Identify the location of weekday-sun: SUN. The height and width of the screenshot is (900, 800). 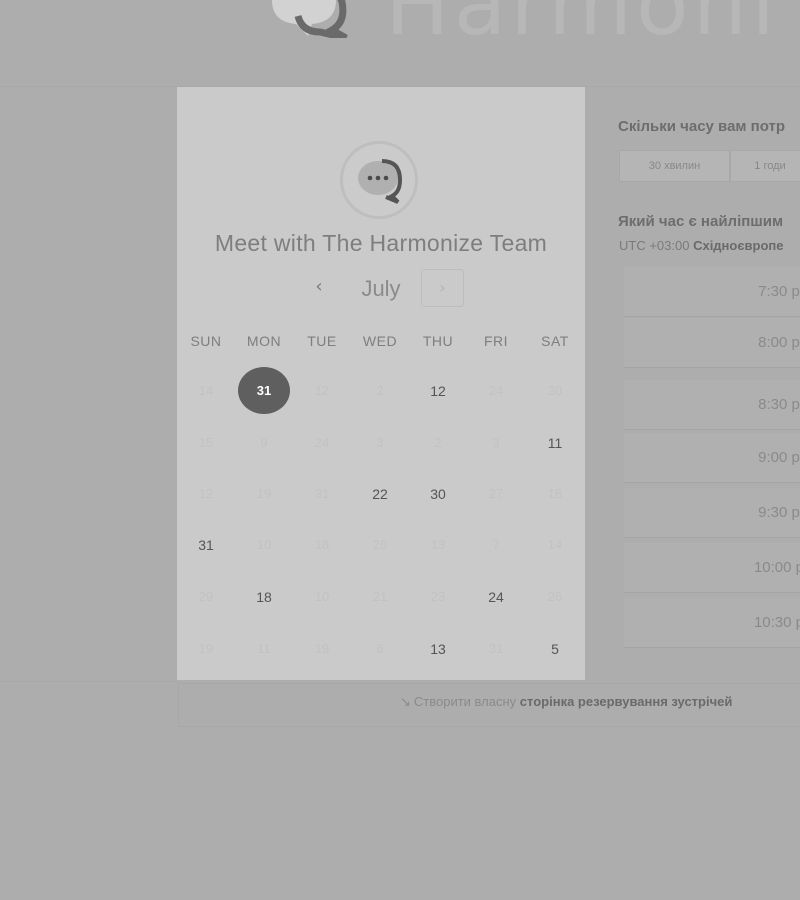
(206, 341).